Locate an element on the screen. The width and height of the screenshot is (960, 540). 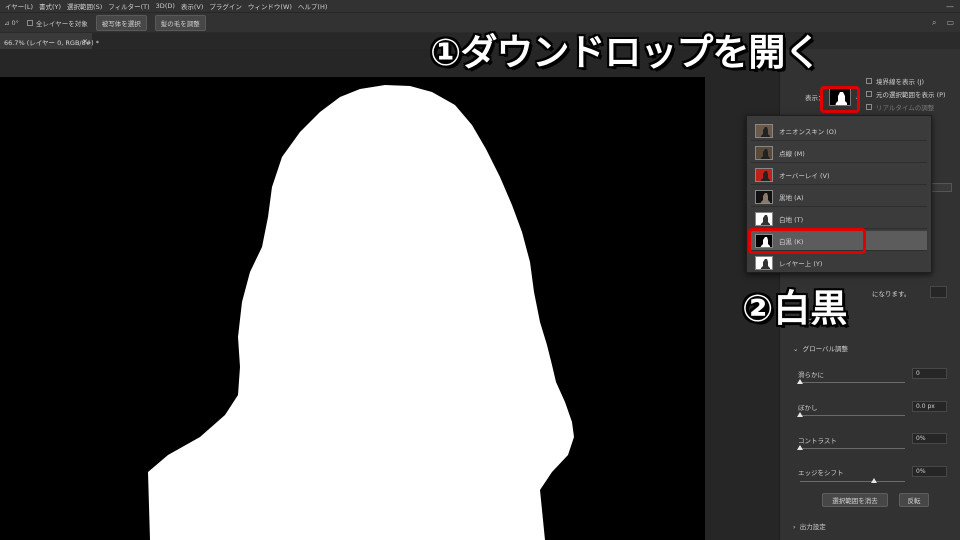
global-refine-header: ⌄ グローバル調整 is located at coordinates (820, 348).